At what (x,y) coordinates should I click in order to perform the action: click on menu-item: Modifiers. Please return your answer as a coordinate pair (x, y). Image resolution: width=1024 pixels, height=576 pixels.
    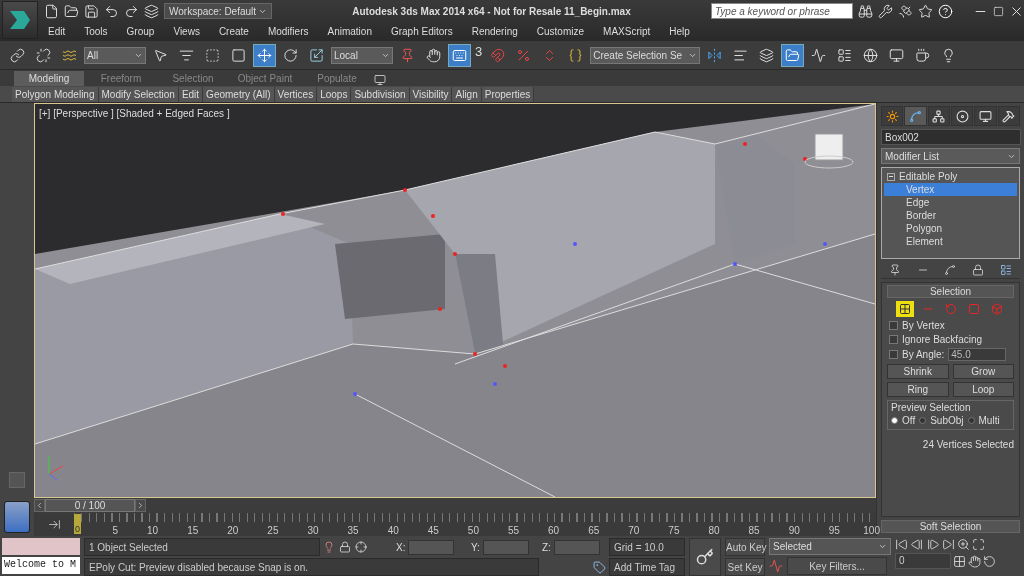
    Looking at the image, I should click on (288, 31).